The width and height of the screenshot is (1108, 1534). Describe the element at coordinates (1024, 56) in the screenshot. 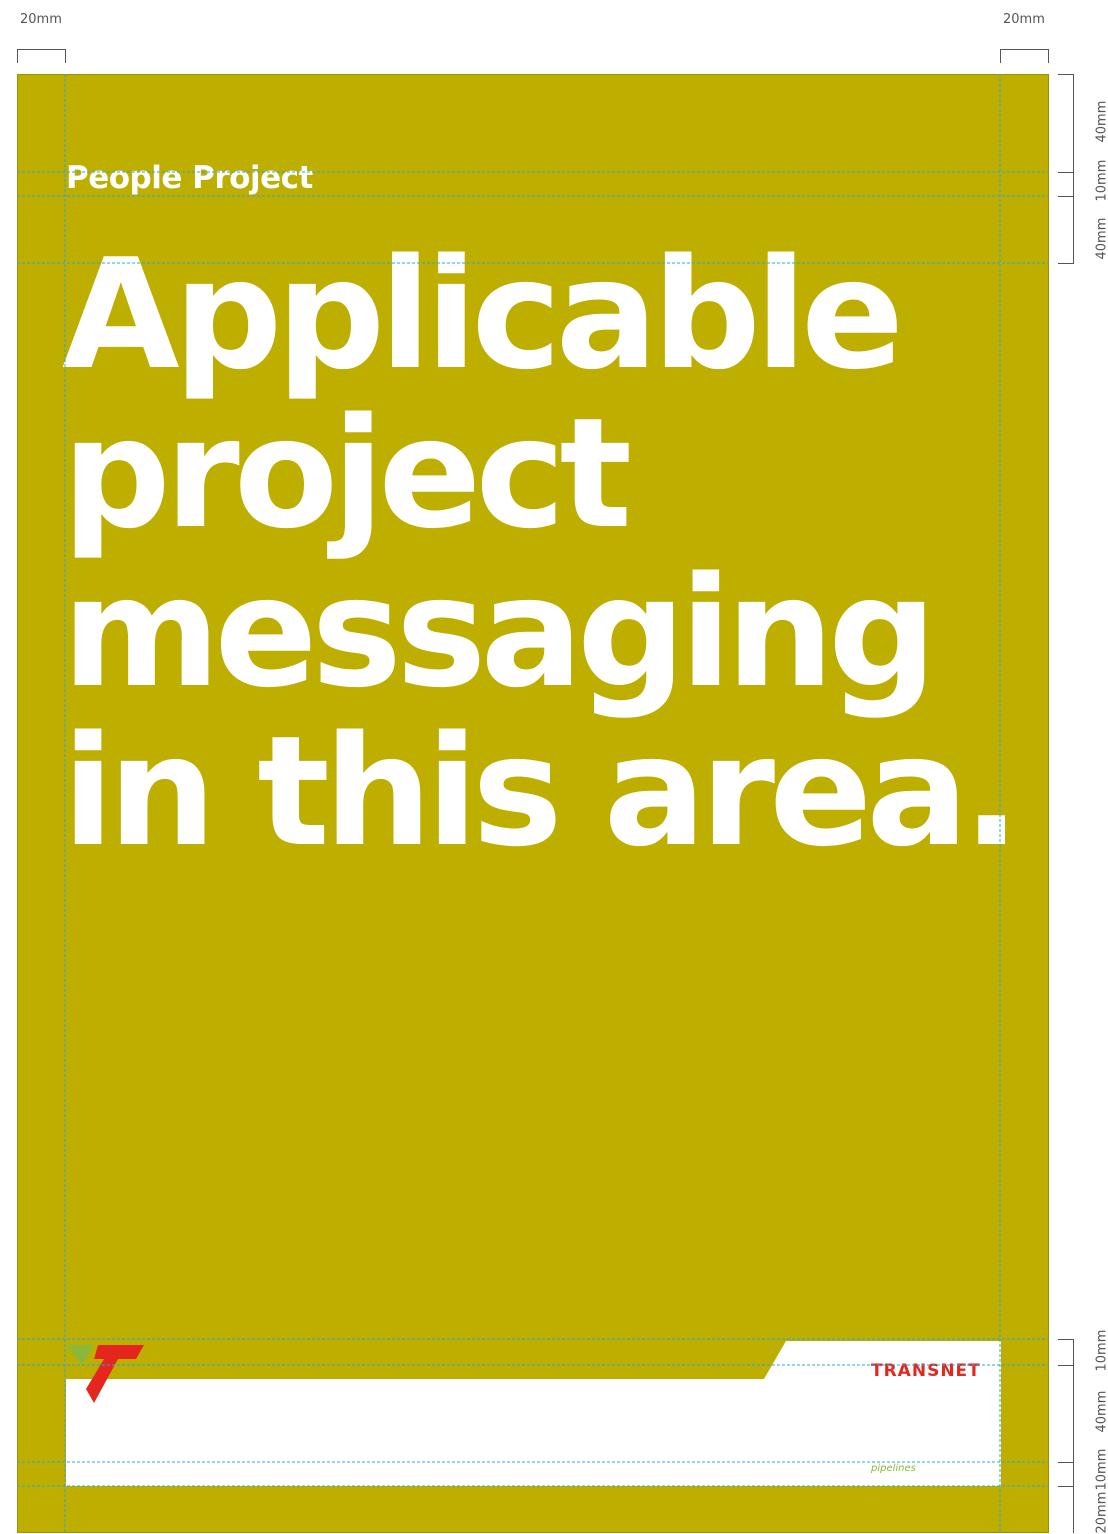

I see `dimension-bracket-top-right` at that location.